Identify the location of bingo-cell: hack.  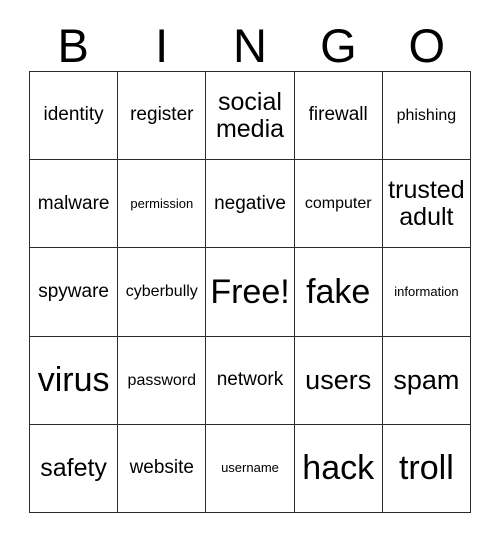
(338, 468).